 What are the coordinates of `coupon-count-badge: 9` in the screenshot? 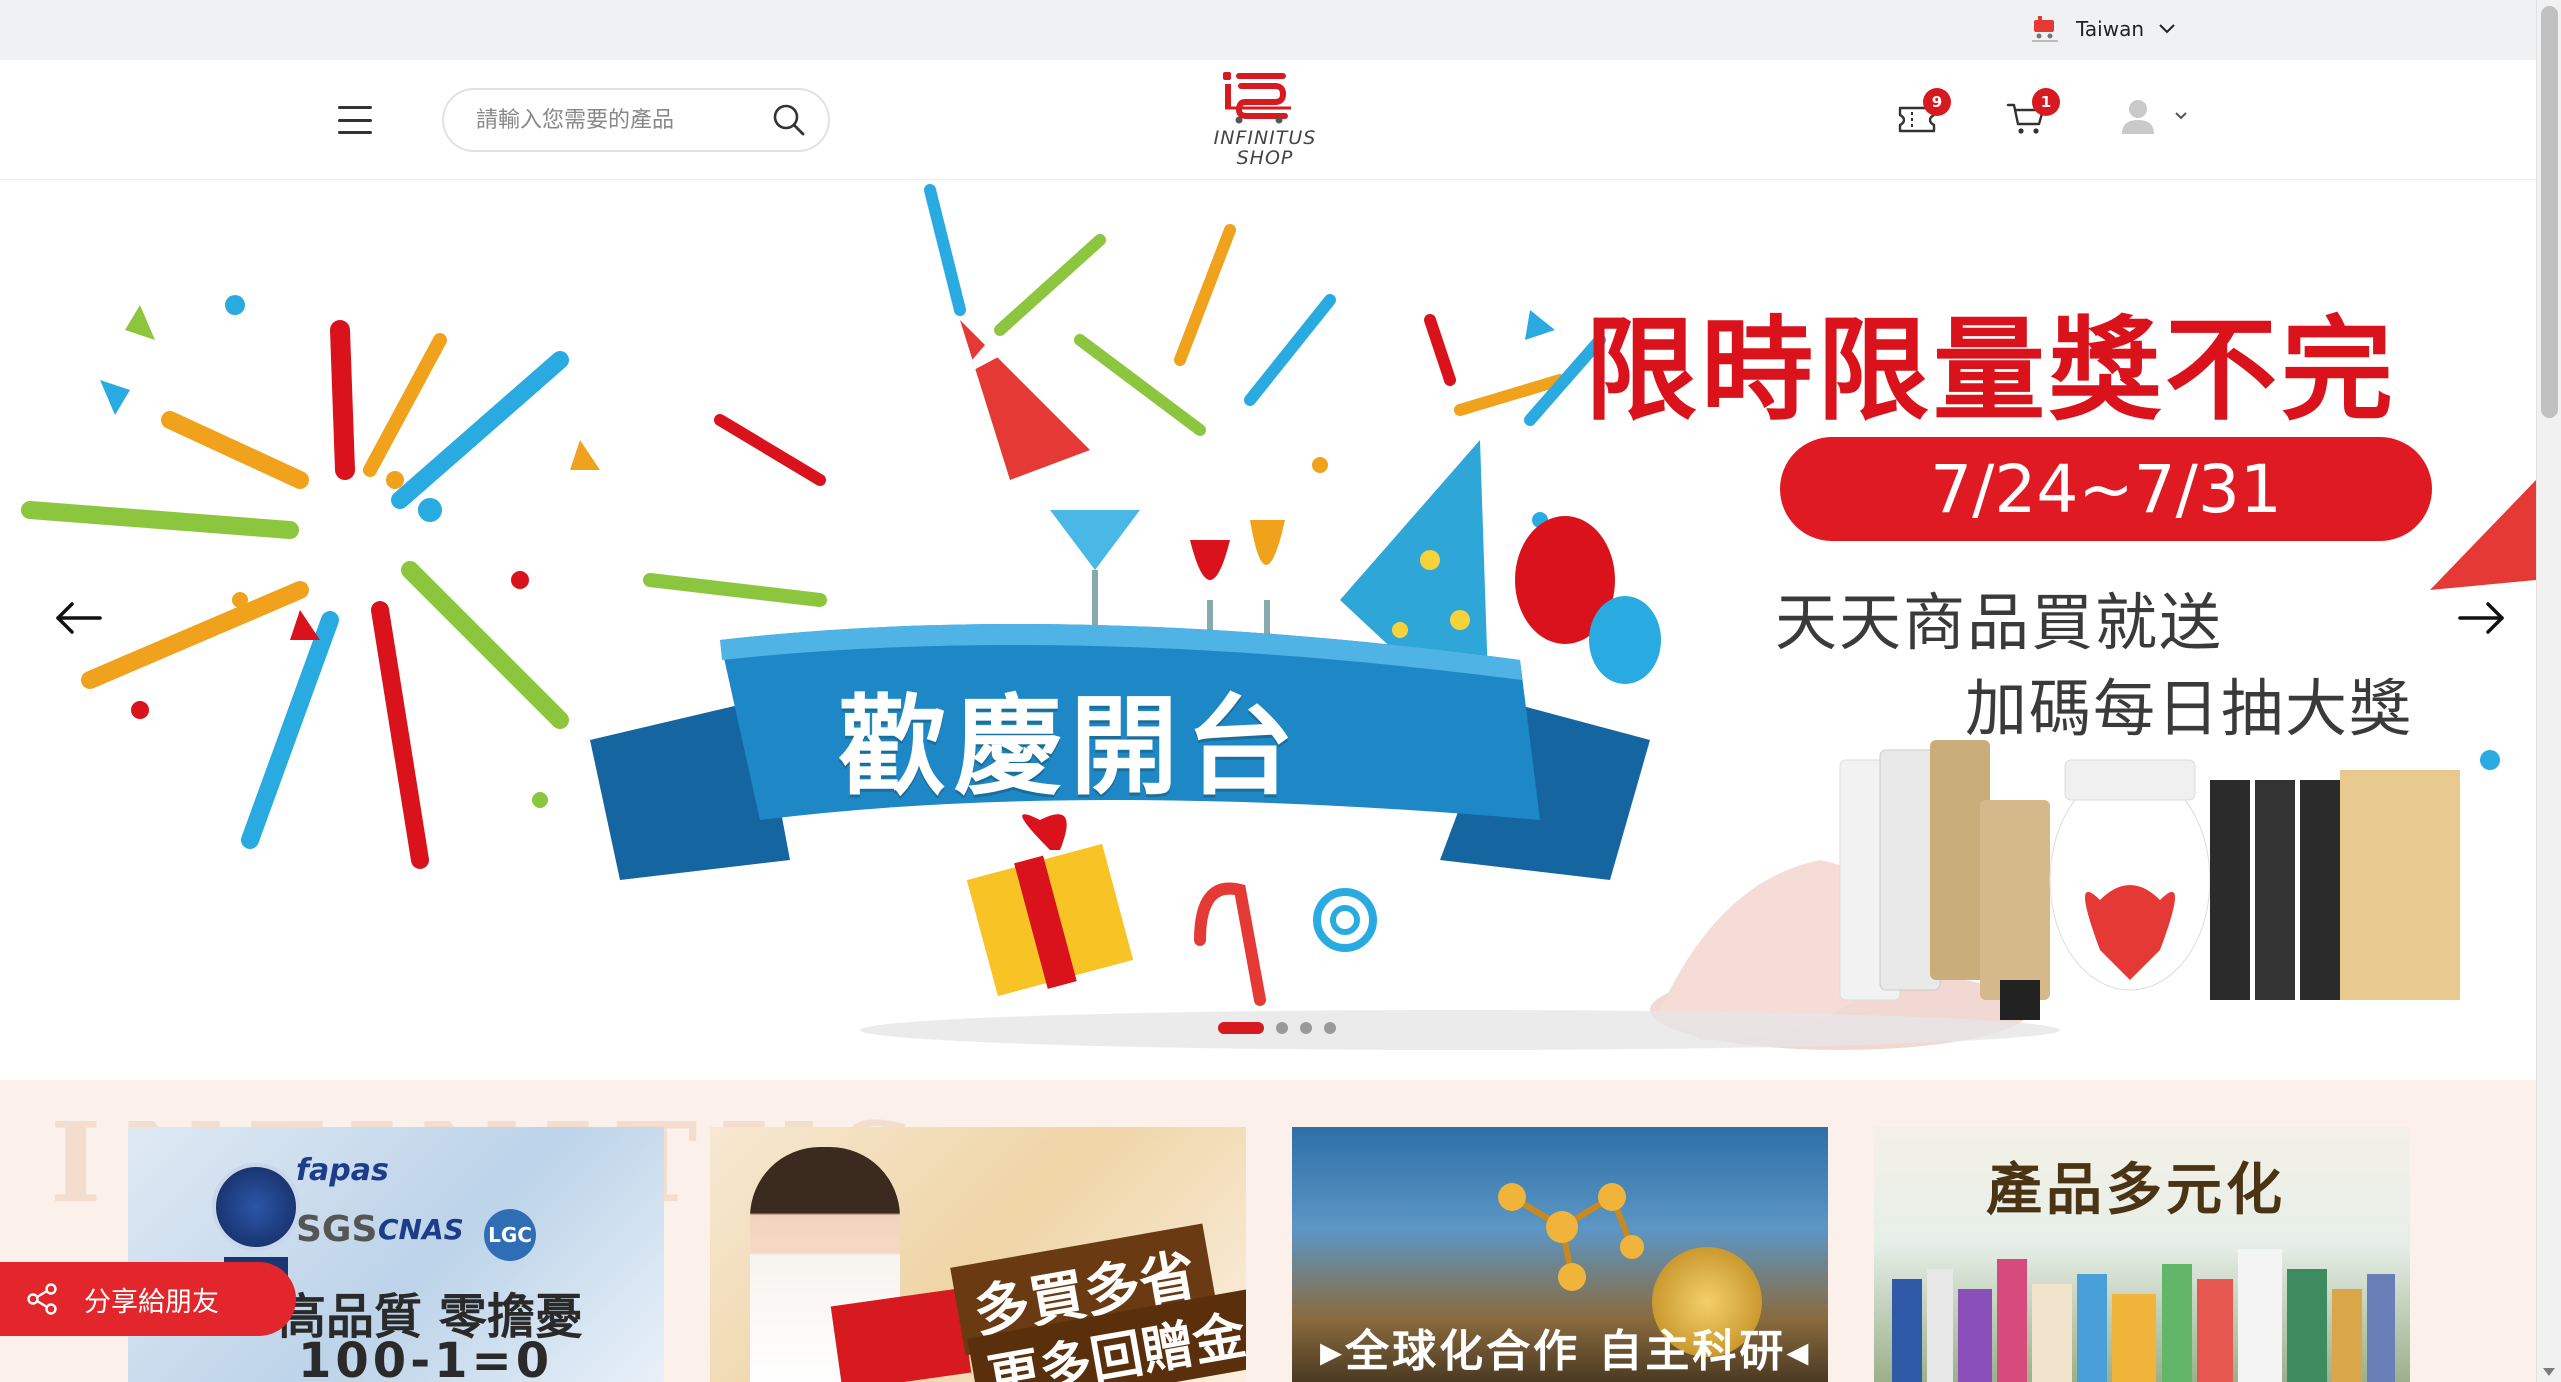 It's located at (1937, 102).